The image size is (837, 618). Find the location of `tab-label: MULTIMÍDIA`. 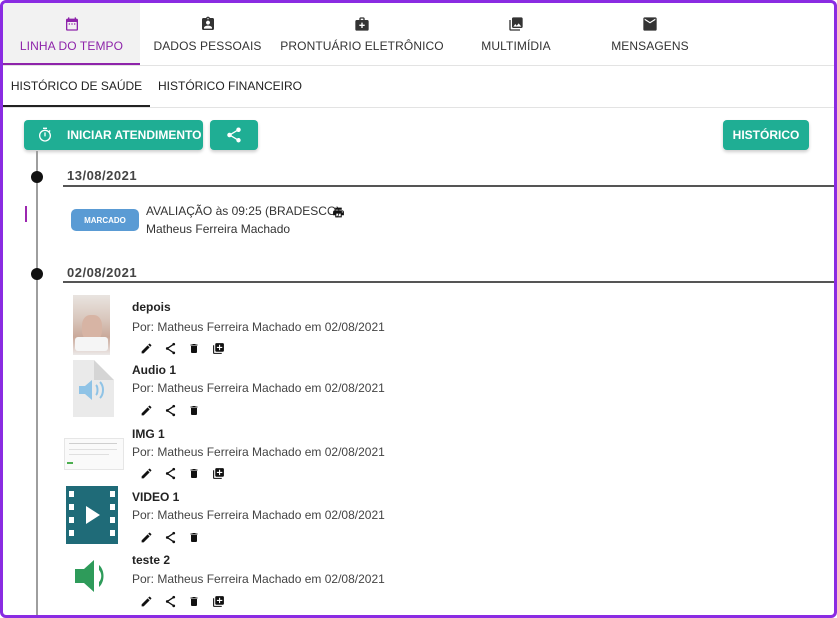

tab-label: MULTIMÍDIA is located at coordinates (516, 46).